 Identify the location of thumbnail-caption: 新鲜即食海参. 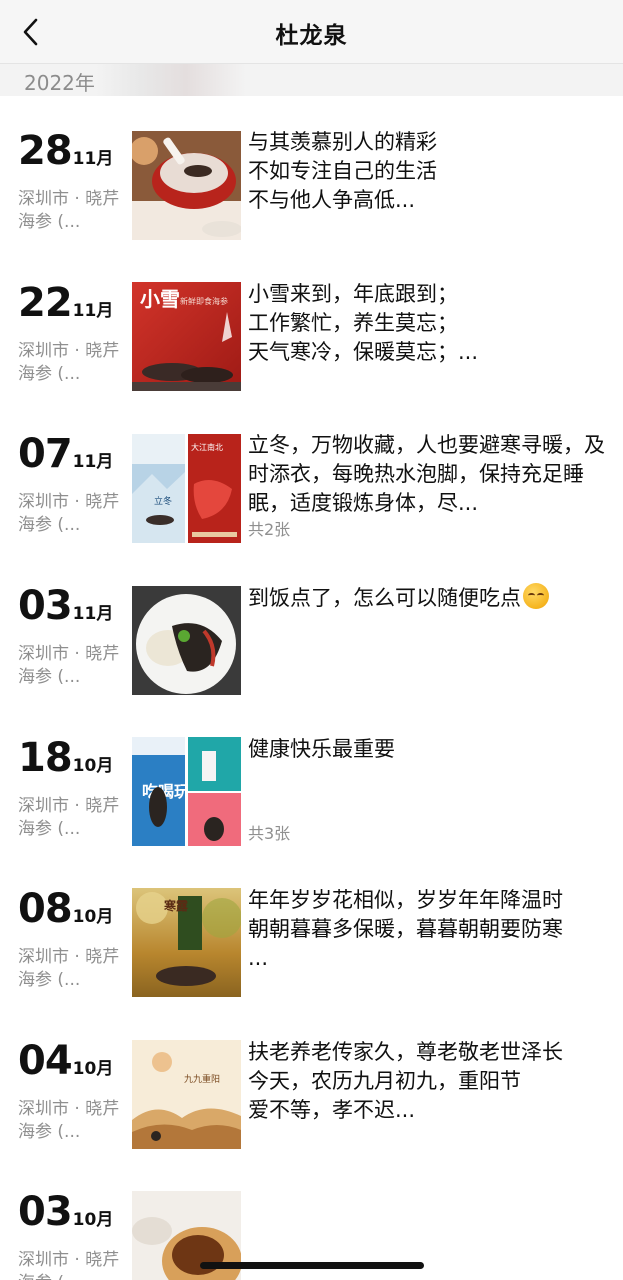
(204, 301).